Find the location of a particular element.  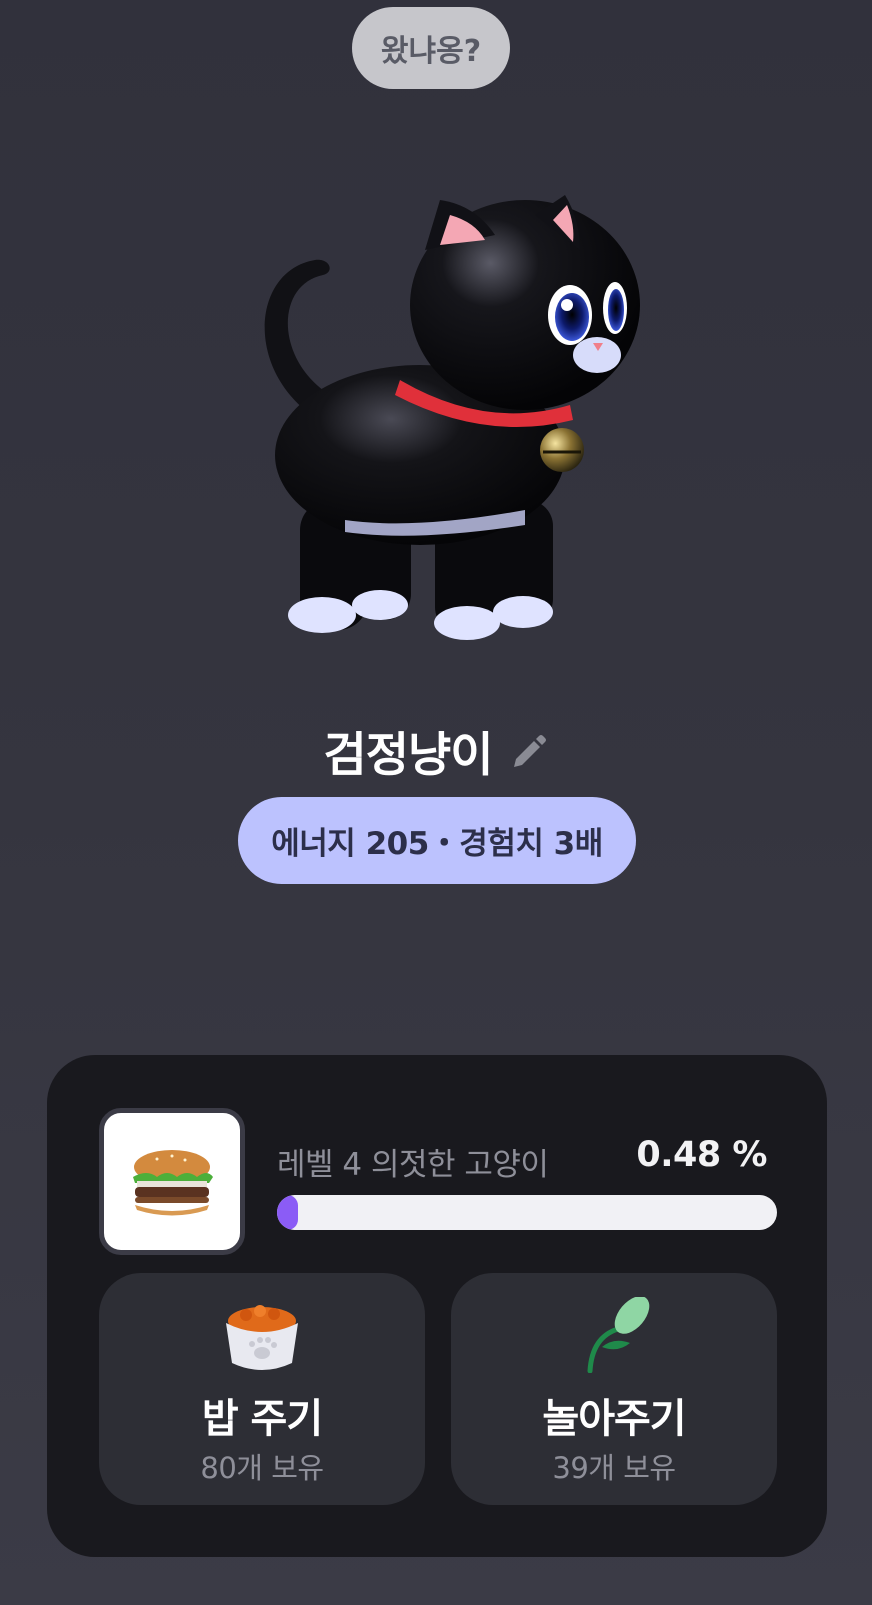

feed-label: 밥 주기 is located at coordinates (262, 1419).